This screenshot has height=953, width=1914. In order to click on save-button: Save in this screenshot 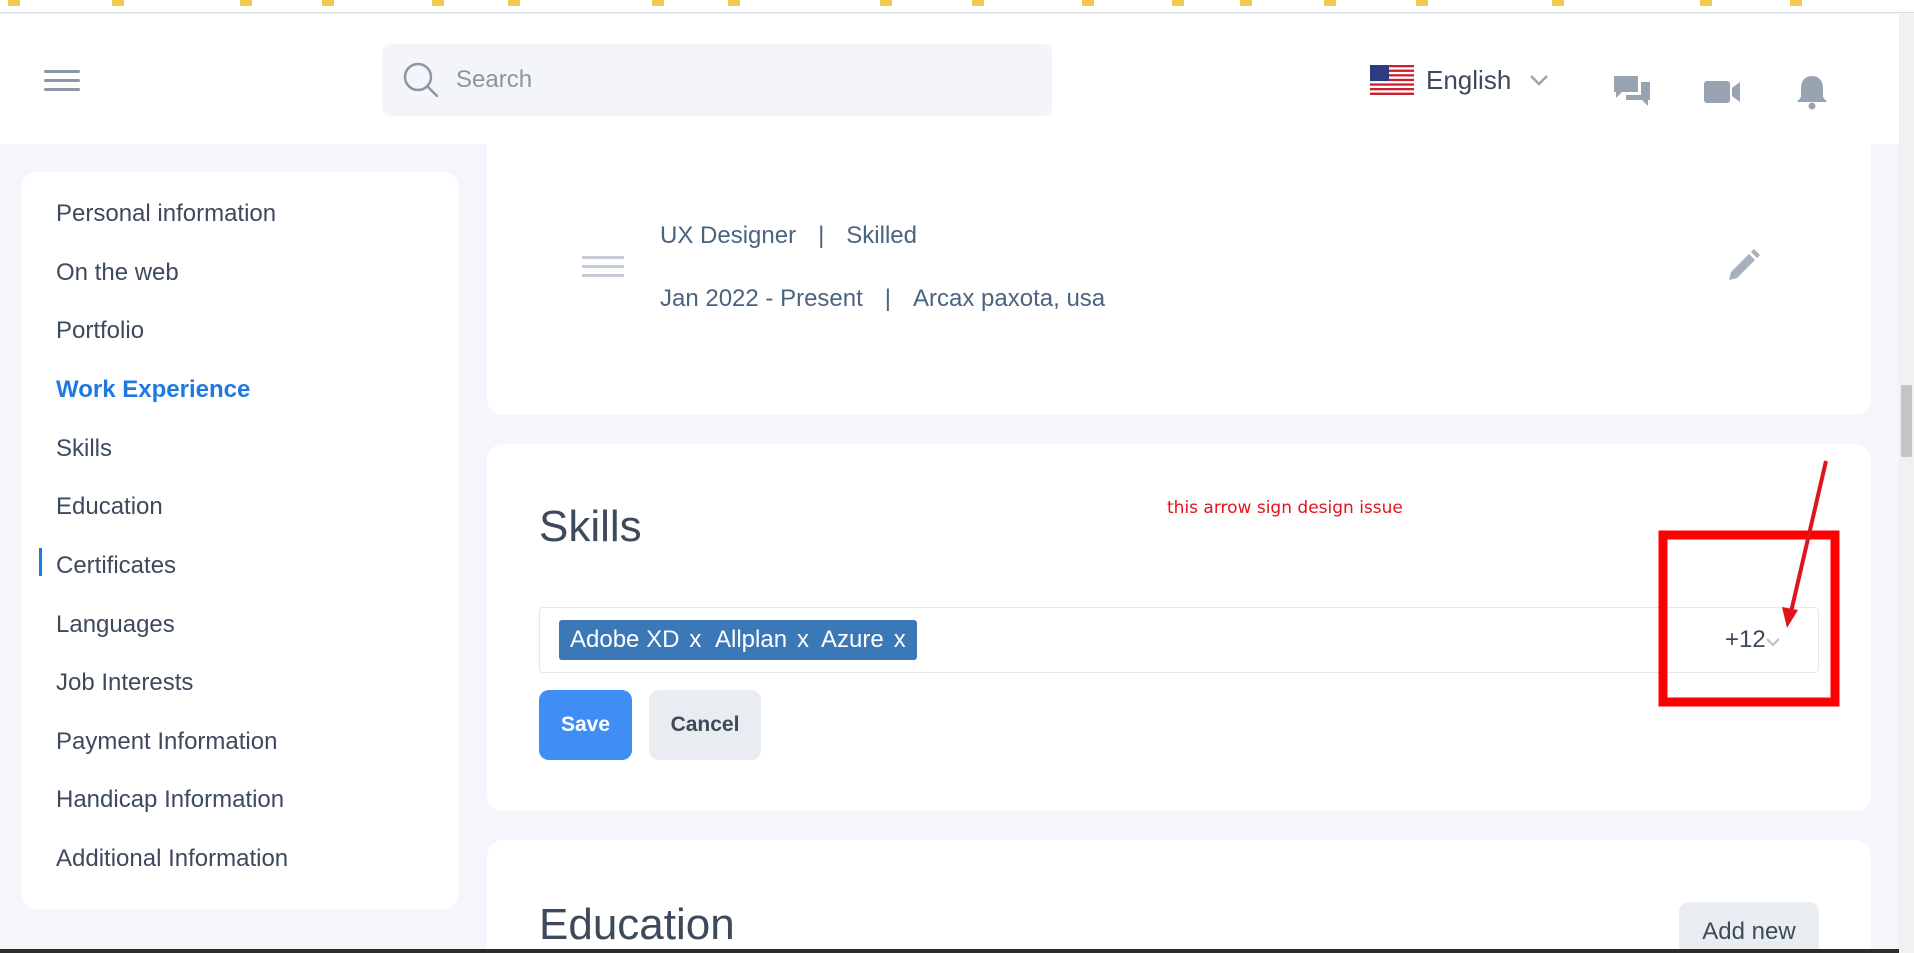, I will do `click(585, 725)`.